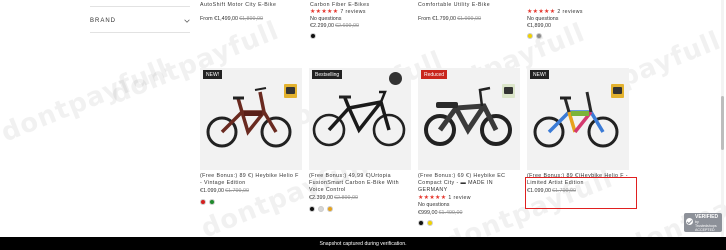  I want to click on brand-filter-label: BRAND, so click(103, 21).